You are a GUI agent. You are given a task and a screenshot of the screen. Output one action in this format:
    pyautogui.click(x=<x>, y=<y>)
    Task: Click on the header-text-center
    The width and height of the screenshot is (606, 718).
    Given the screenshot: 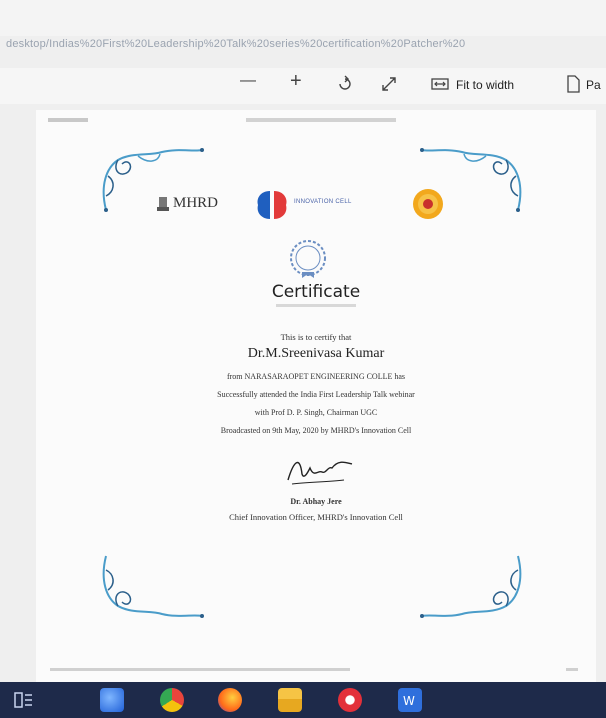 What is the action you would take?
    pyautogui.click(x=321, y=120)
    